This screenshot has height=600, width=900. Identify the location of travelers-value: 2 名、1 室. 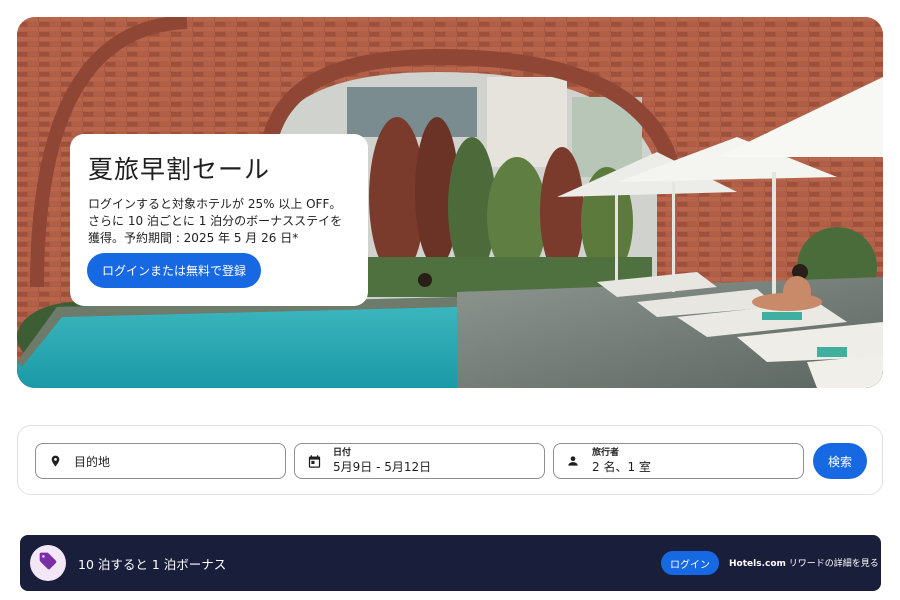
(621, 467).